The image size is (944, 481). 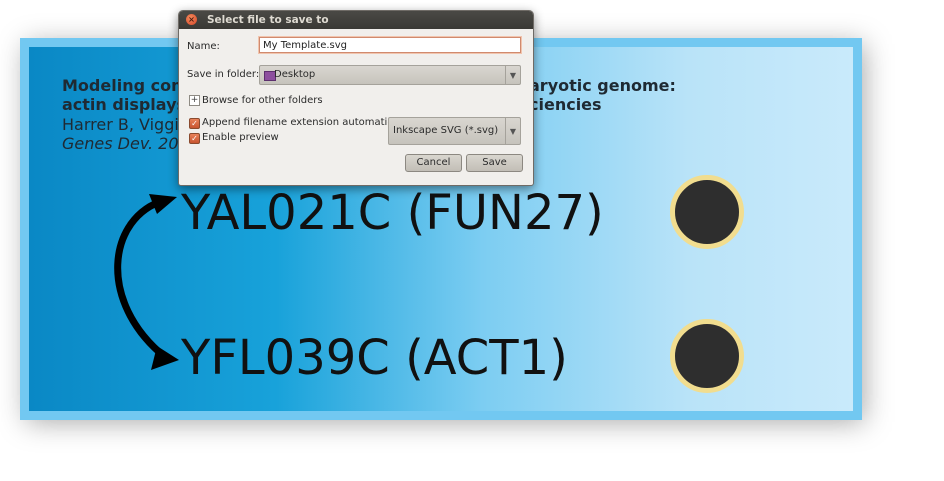 I want to click on reference-journal: Genes Dev. 200, so click(x=125, y=143).